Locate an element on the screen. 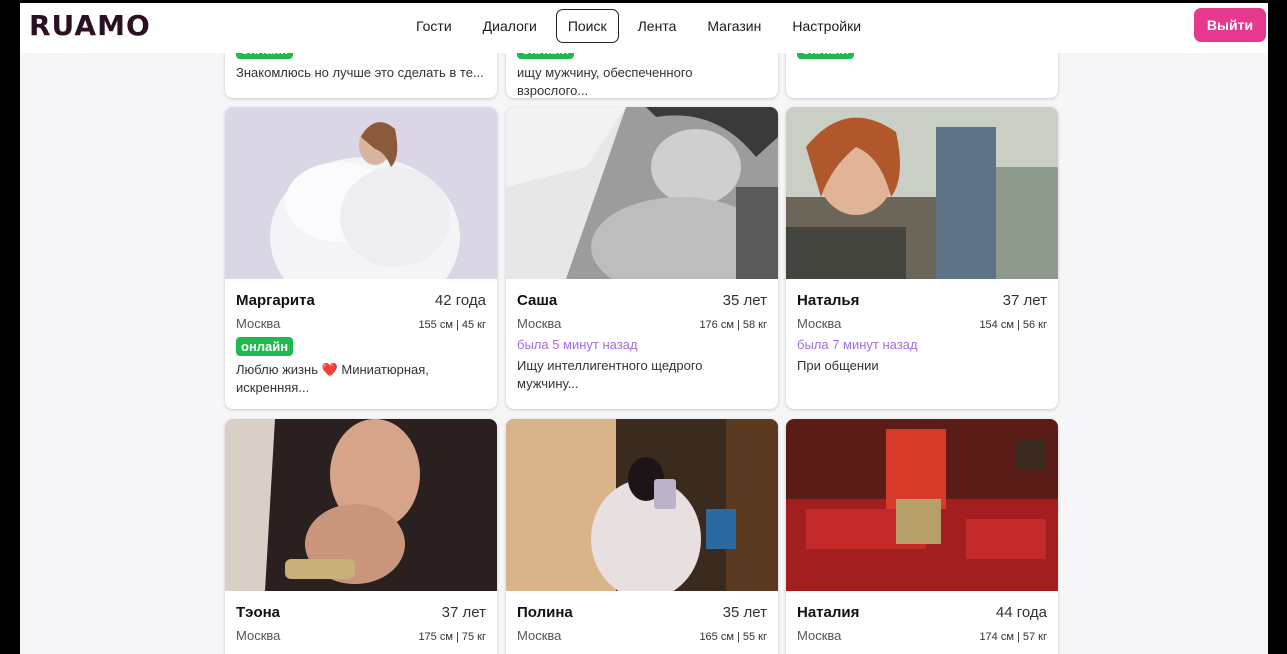 This screenshot has width=1287, height=654. card-name: Полина is located at coordinates (545, 612).